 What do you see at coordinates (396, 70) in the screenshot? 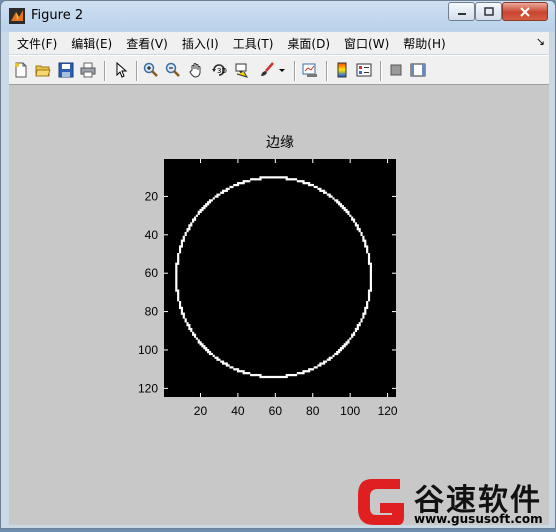
I see `hide-plot-tools-icon` at bounding box center [396, 70].